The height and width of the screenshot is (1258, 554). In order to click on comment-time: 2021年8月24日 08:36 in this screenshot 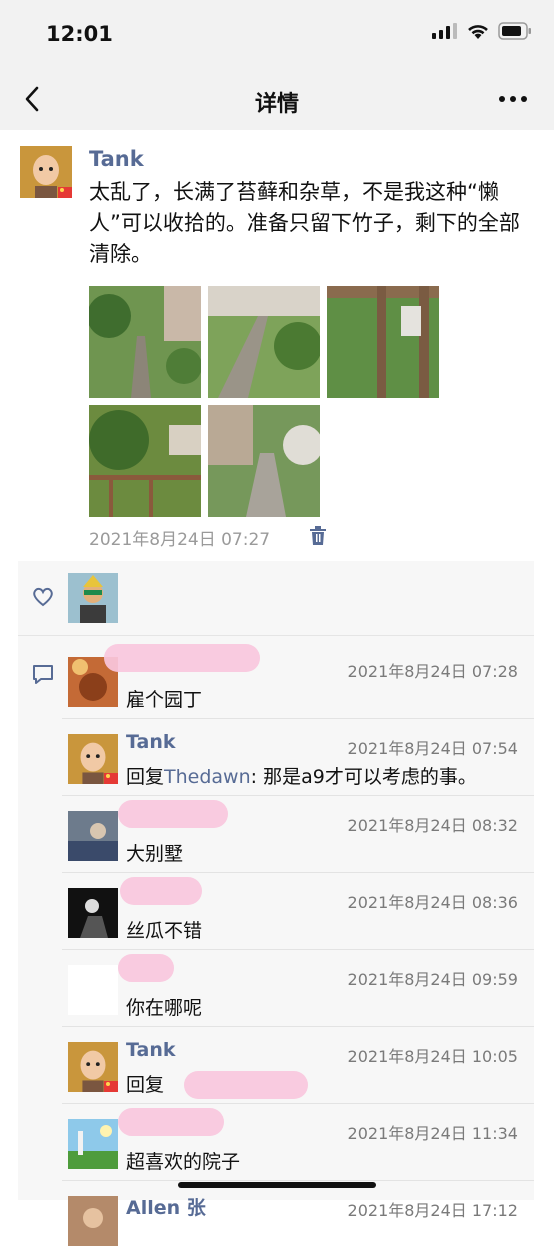, I will do `click(432, 902)`.